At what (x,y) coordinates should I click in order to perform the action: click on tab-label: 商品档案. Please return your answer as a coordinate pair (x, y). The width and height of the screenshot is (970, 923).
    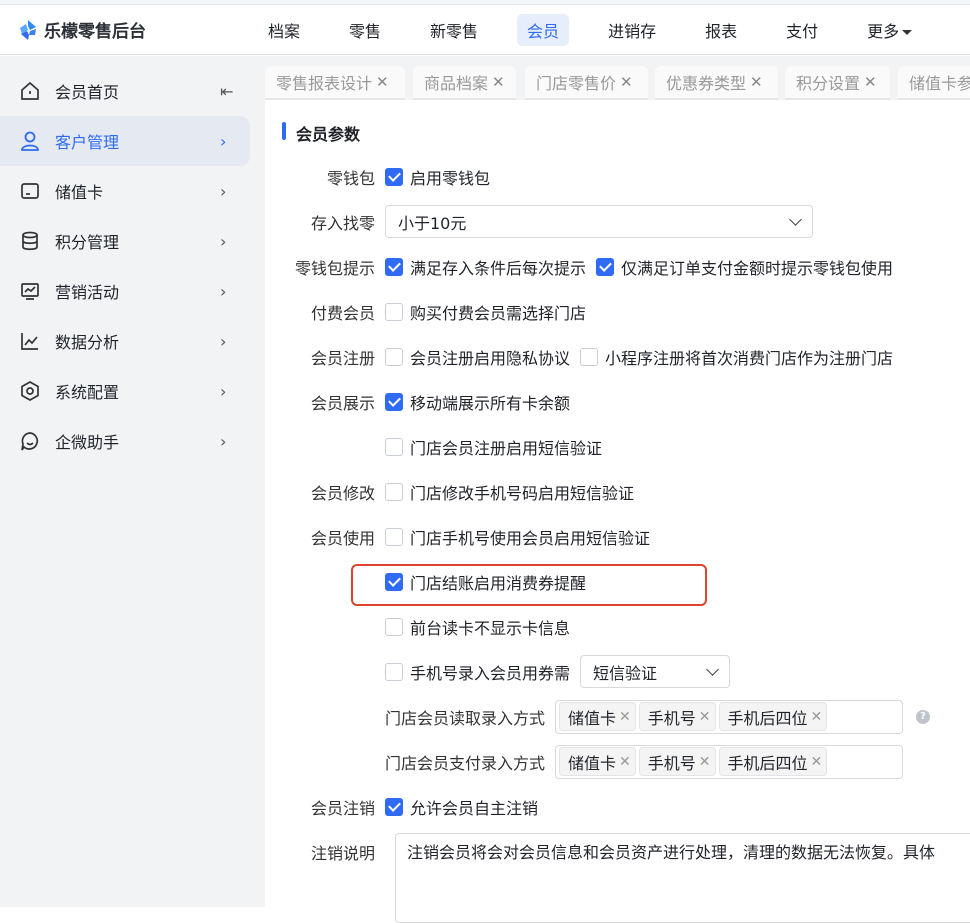
    Looking at the image, I should click on (456, 83).